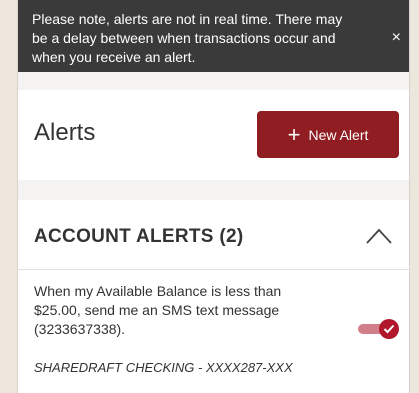 This screenshot has height=393, width=419. What do you see at coordinates (65, 132) in the screenshot?
I see `page-title: Alerts` at bounding box center [65, 132].